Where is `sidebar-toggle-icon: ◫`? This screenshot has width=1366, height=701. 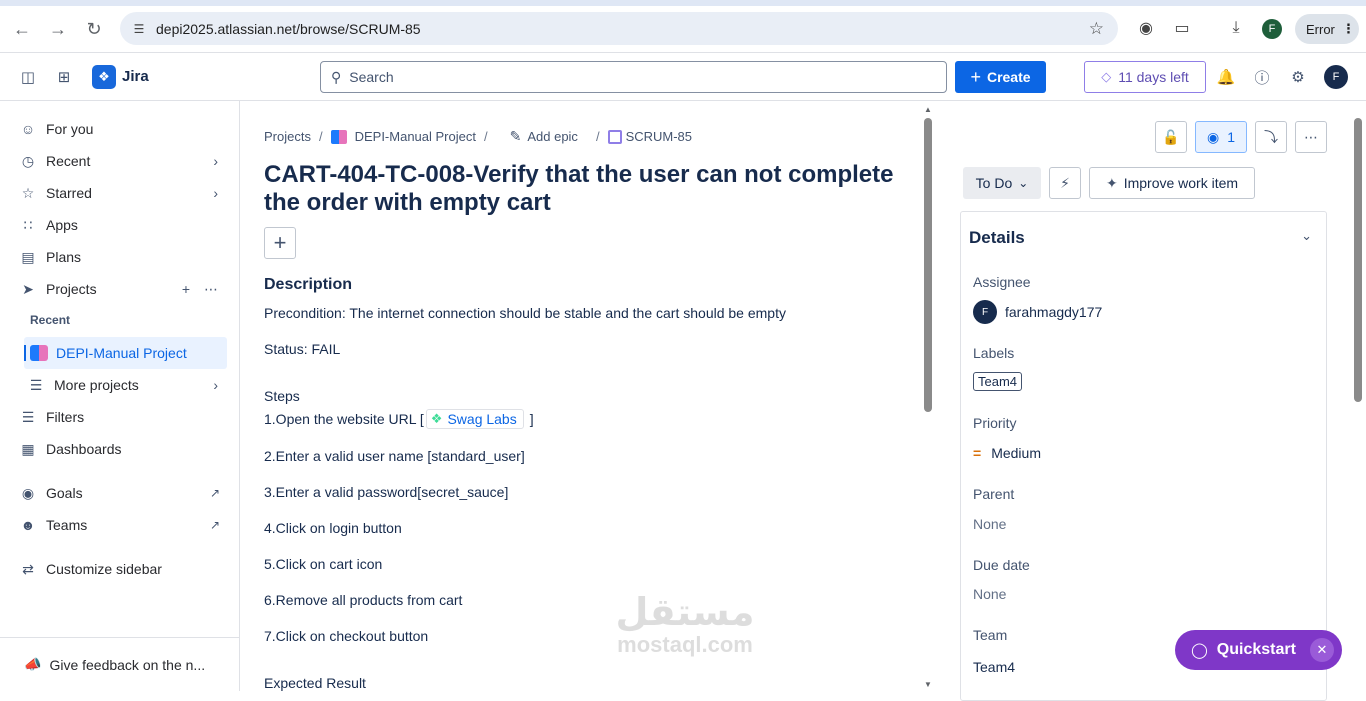 sidebar-toggle-icon: ◫ is located at coordinates (28, 77).